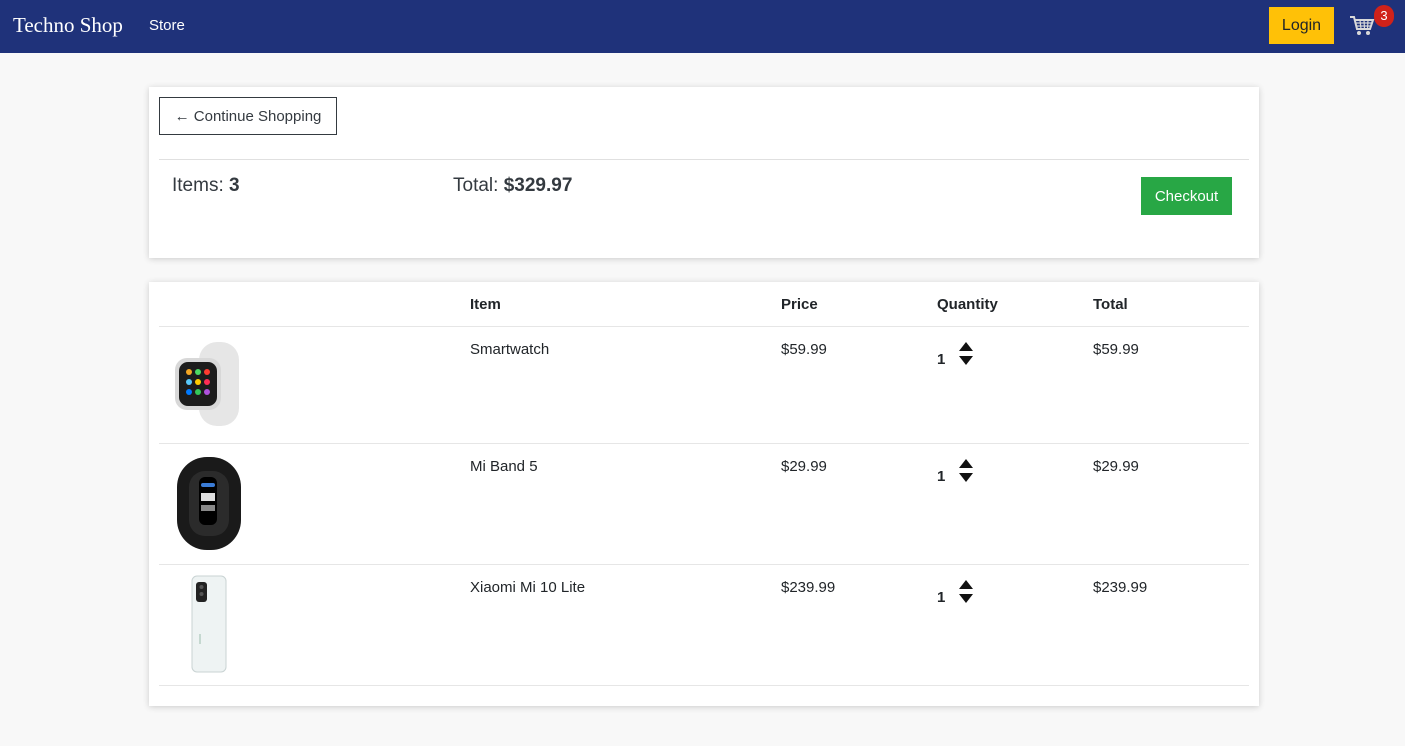 This screenshot has height=746, width=1405. I want to click on phone-image, so click(209, 624).